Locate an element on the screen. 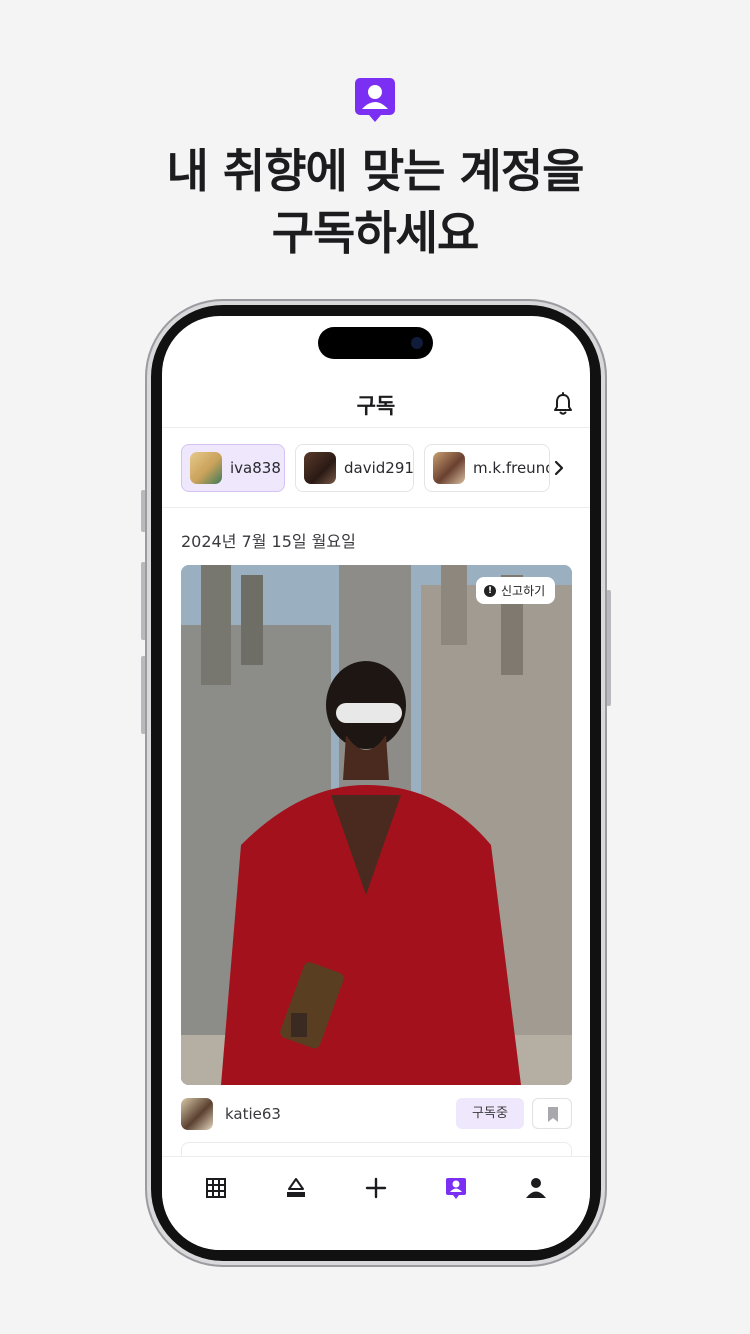 The image size is (750, 1334). grid-icon is located at coordinates (216, 1188).